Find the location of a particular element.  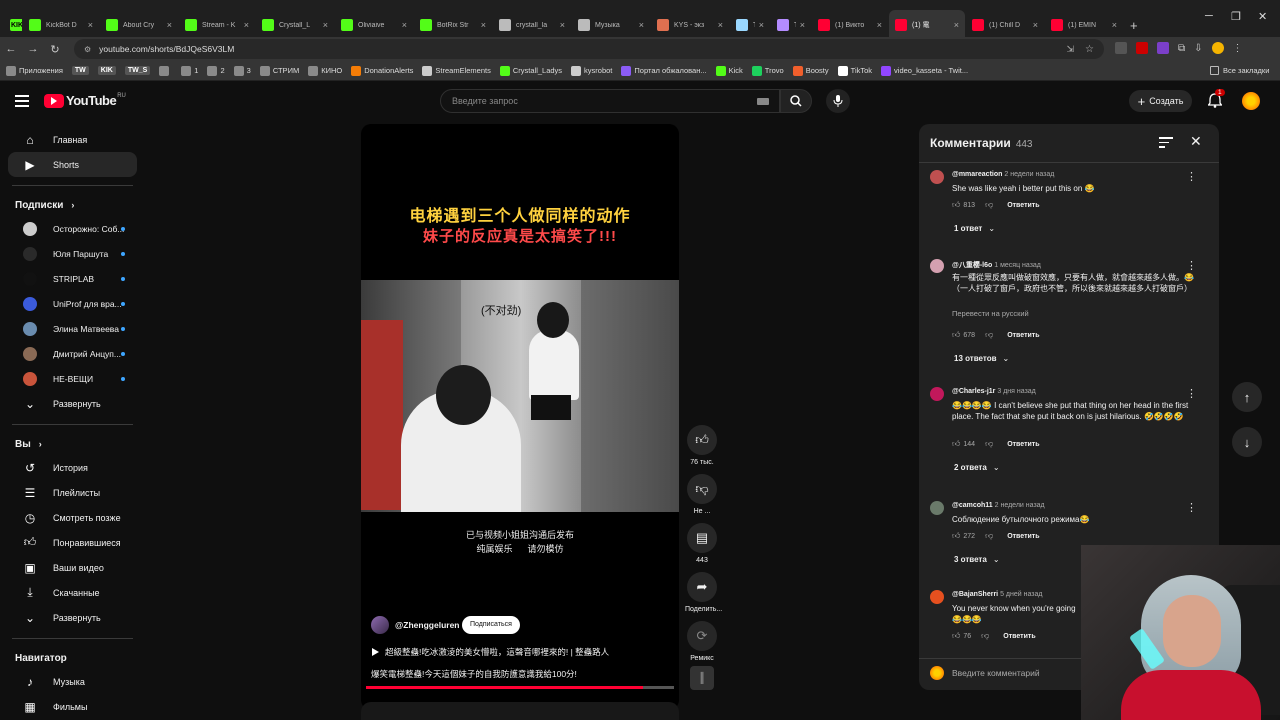

browser-tab: Crystall_L × is located at coordinates (295, 25).